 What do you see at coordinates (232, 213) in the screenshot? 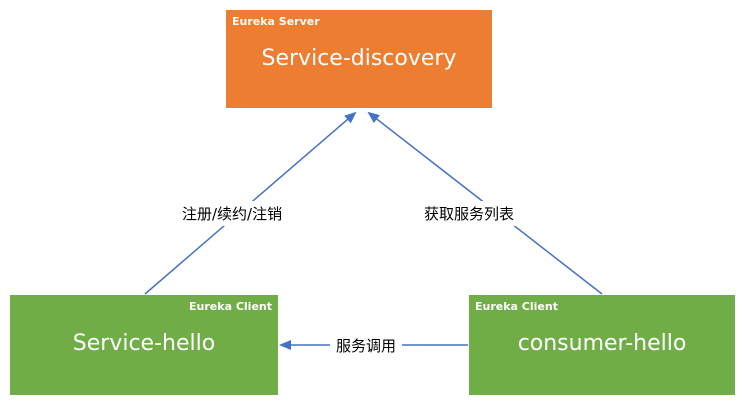
I see `register-label: 注册/续约/注销` at bounding box center [232, 213].